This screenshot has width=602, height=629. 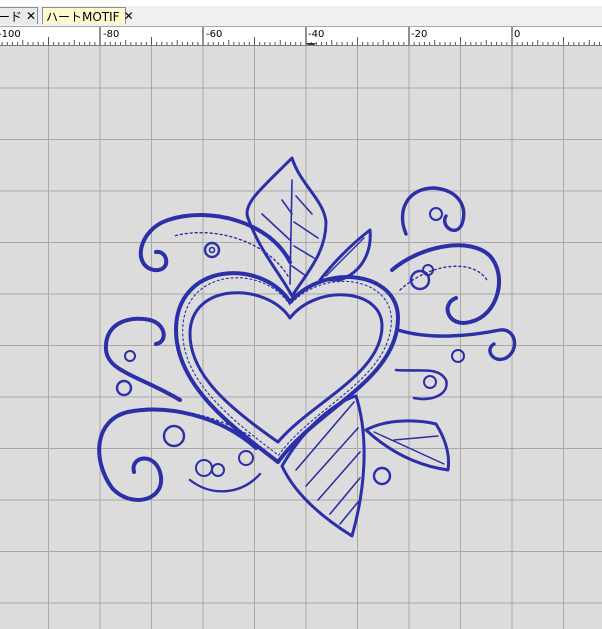 What do you see at coordinates (83, 16) in the screenshot?
I see `tab-label: ハートMOTIF` at bounding box center [83, 16].